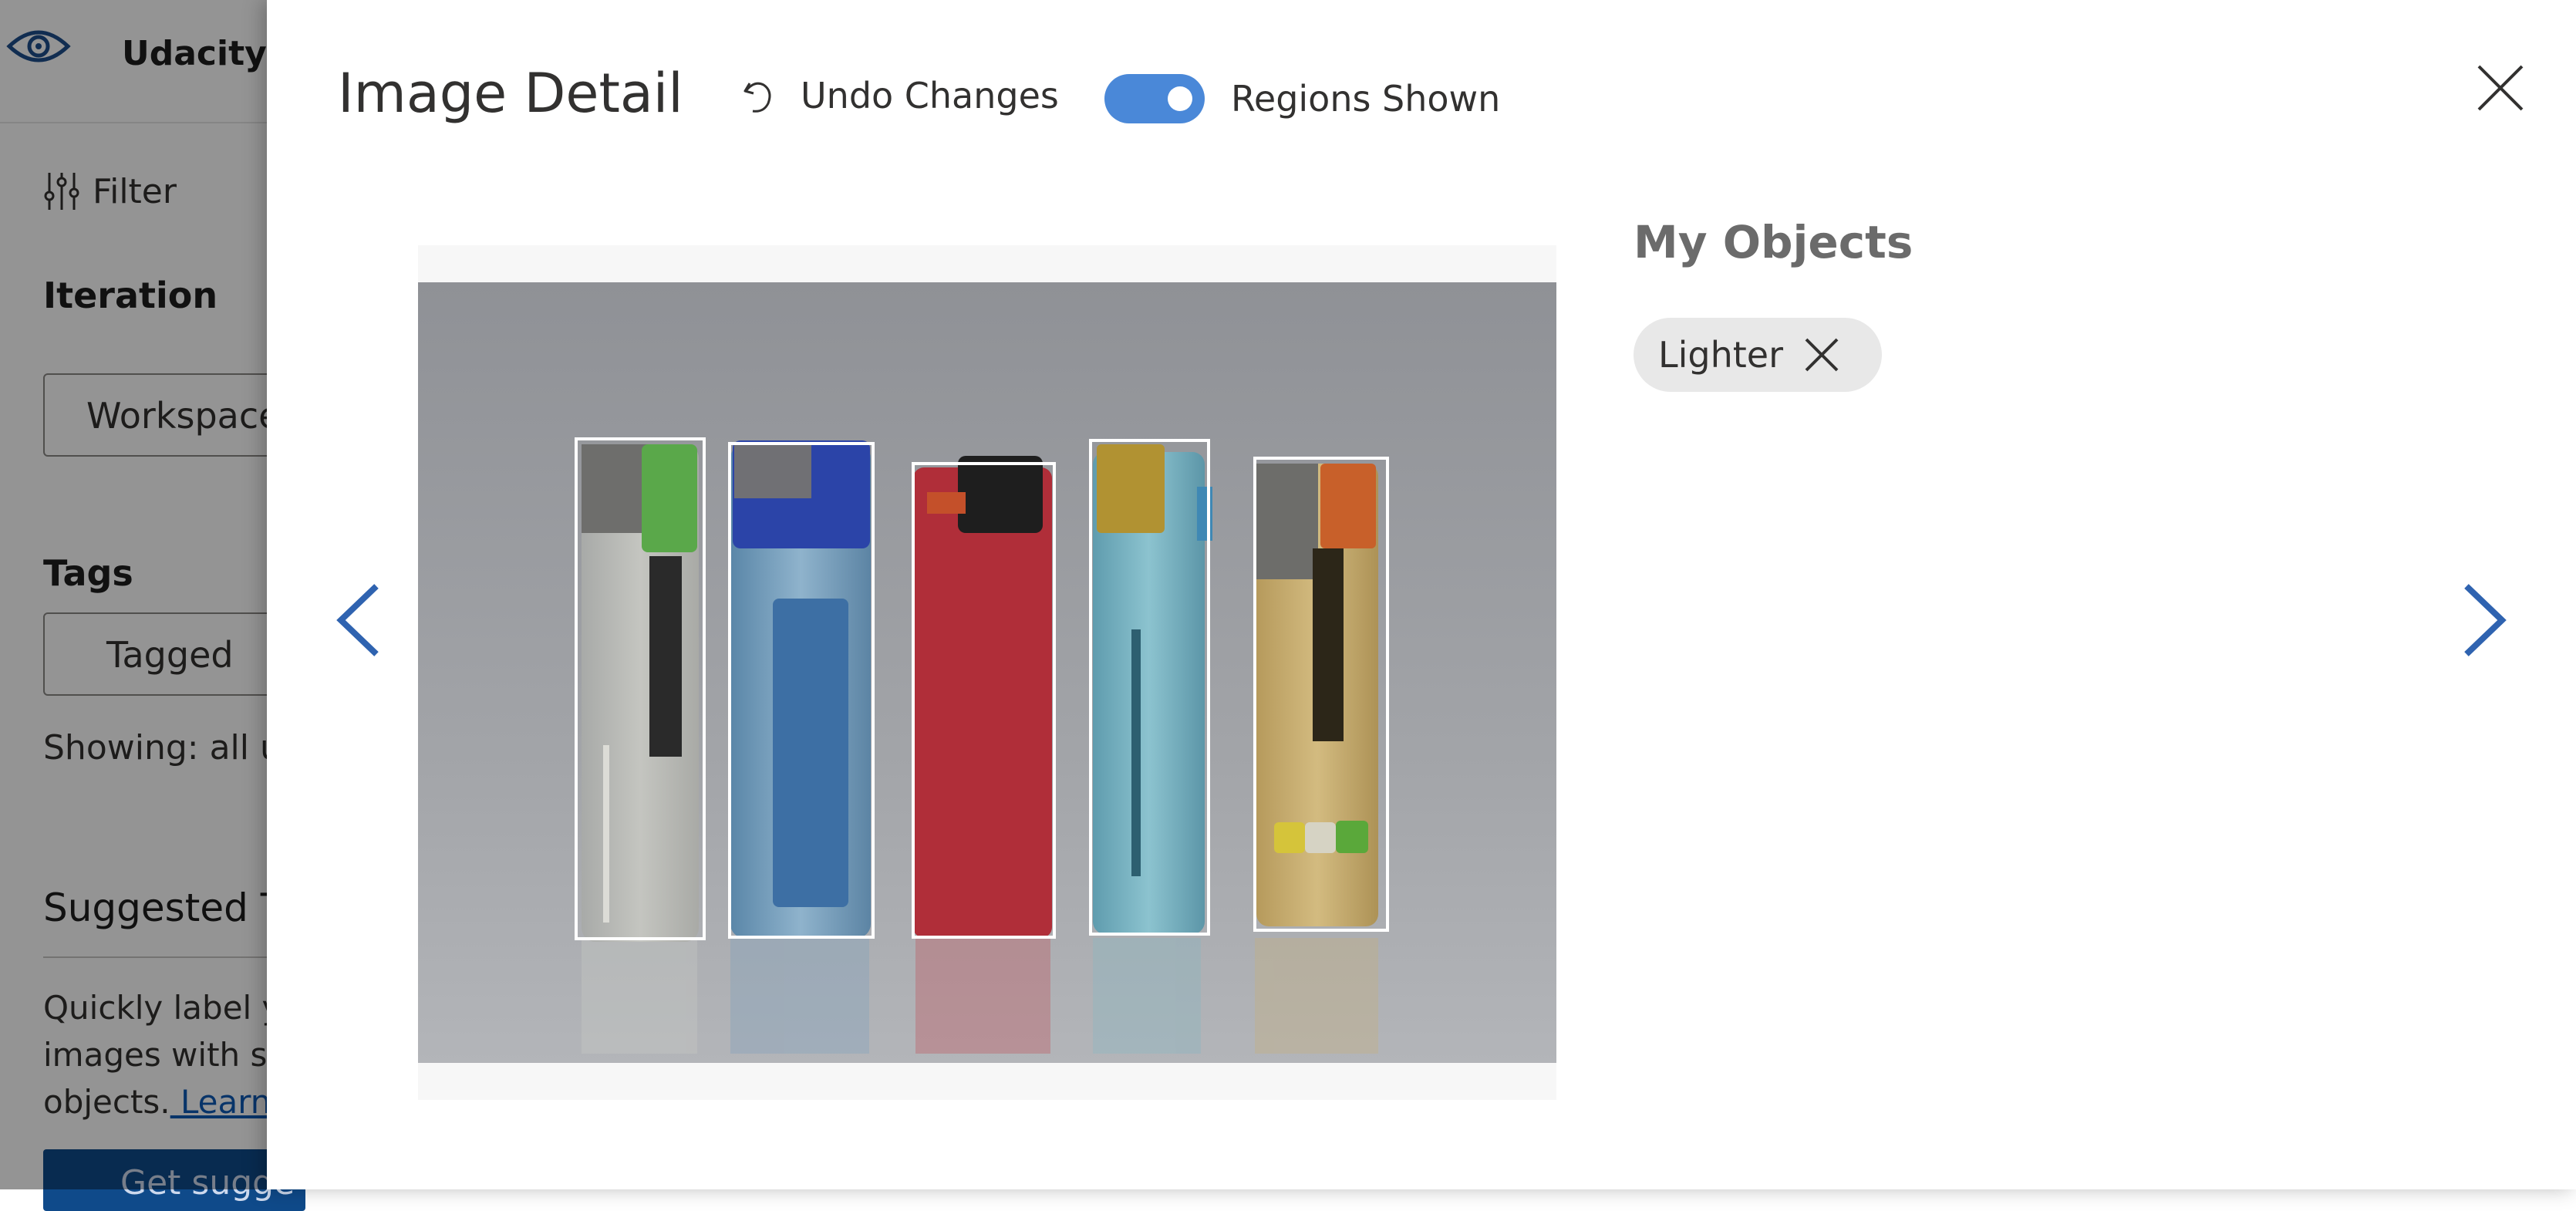 Image resolution: width=2576 pixels, height=1211 pixels. Describe the element at coordinates (1366, 99) in the screenshot. I see `regions-shown-label: Regions Shown` at that location.